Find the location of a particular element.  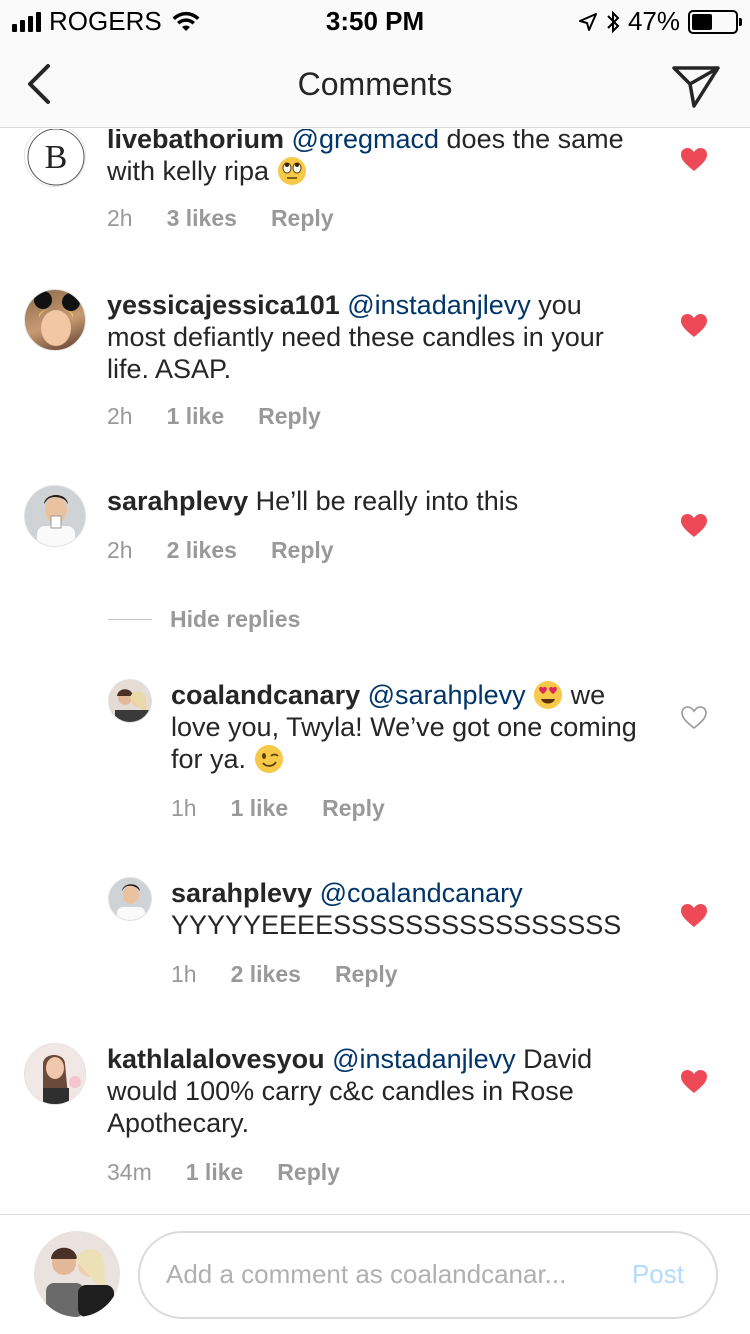

hide-replies-button: Hide replies is located at coordinates (204, 619).